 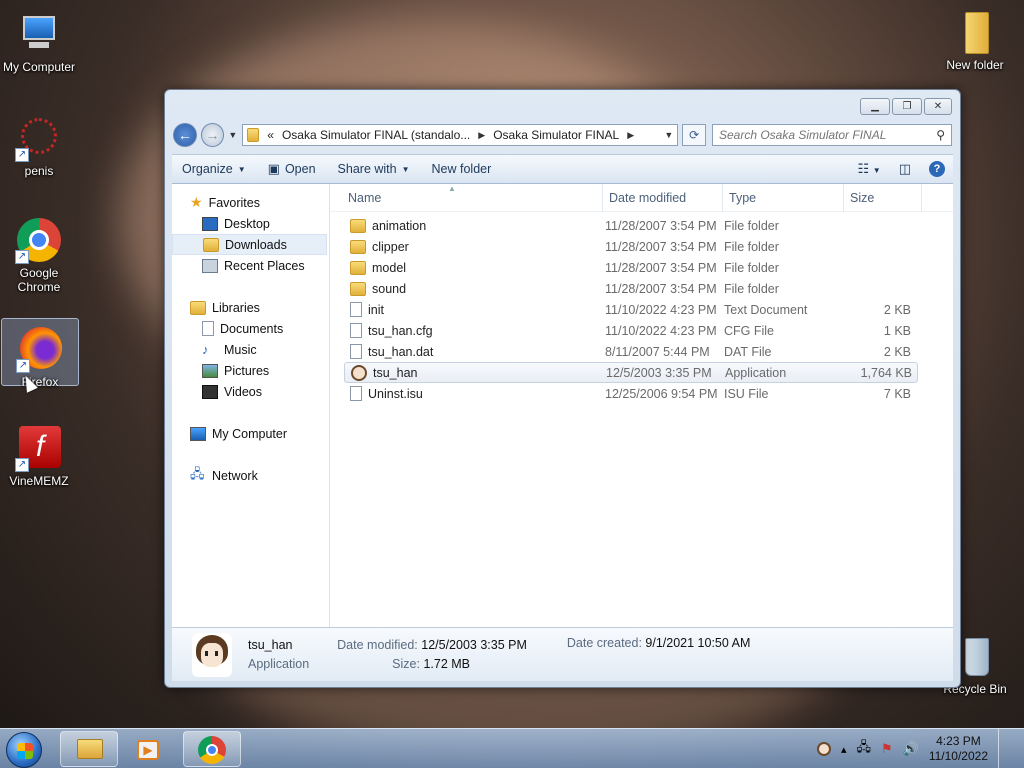 What do you see at coordinates (631, 309) in the screenshot?
I see `file-row: init 11/10/2022 4:23 PM Text Document 2 KB` at bounding box center [631, 309].